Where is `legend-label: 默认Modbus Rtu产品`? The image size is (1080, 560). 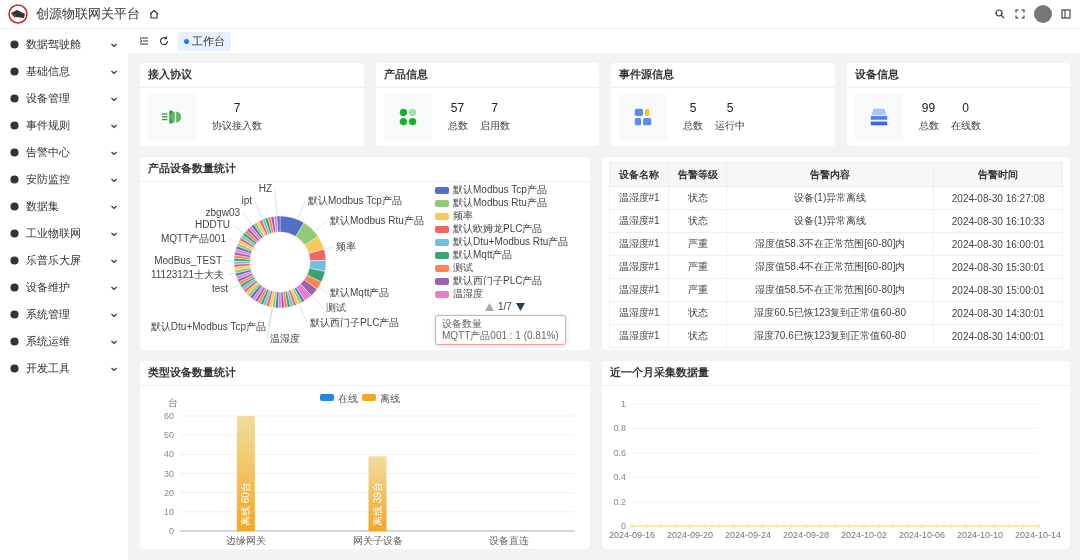
legend-label: 默认Modbus Rtu产品 is located at coordinates (500, 203).